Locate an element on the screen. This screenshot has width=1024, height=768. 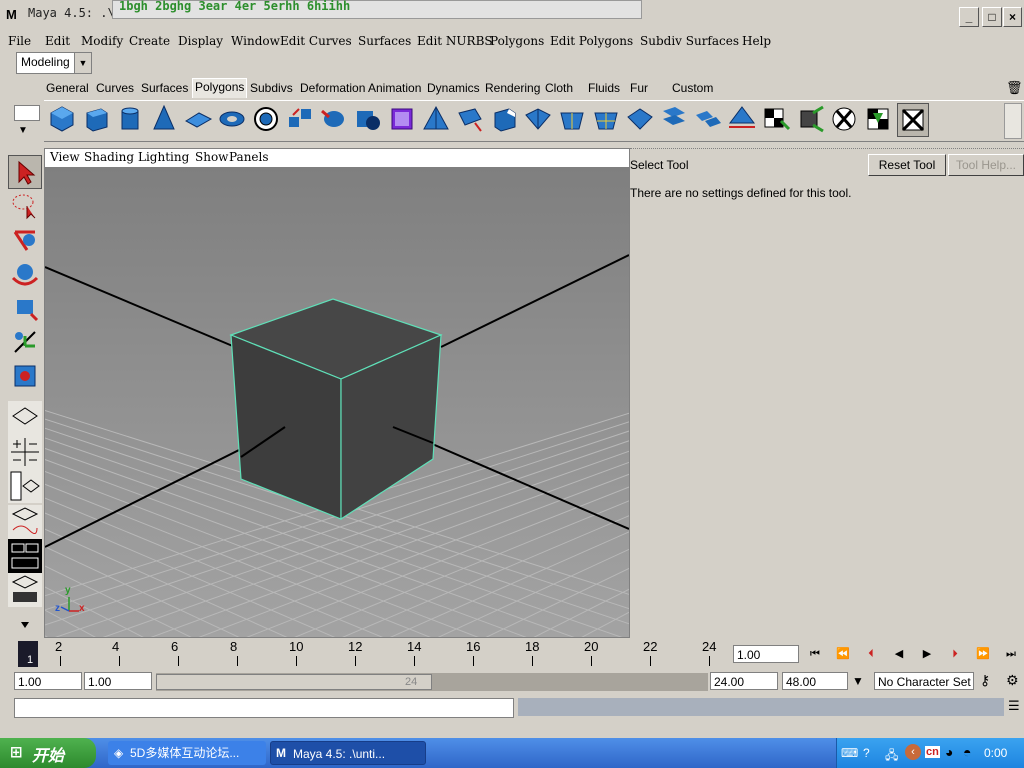
split-polygon-icon is located at coordinates (538, 119).